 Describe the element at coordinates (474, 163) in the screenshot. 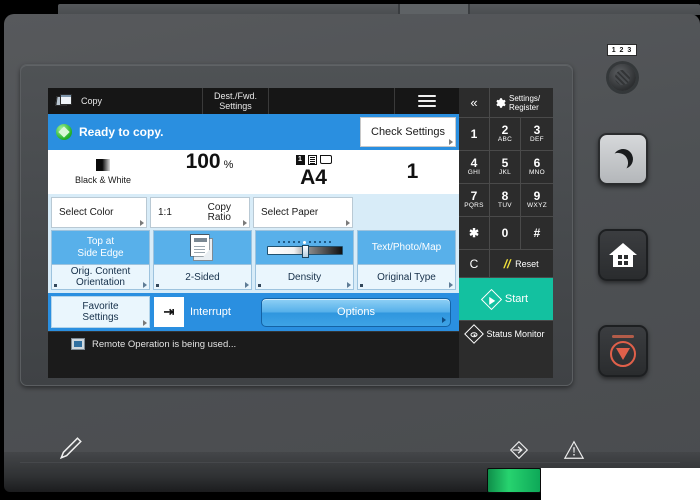

I see `key-4-num: 4` at that location.